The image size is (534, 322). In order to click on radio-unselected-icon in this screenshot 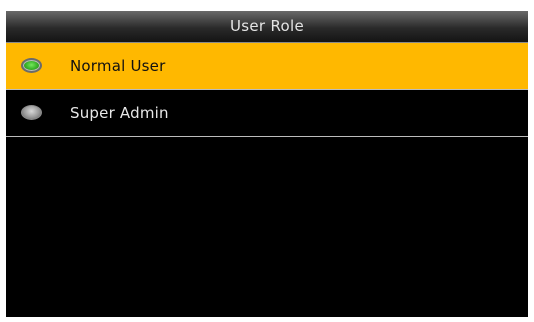, I will do `click(31, 112)`.